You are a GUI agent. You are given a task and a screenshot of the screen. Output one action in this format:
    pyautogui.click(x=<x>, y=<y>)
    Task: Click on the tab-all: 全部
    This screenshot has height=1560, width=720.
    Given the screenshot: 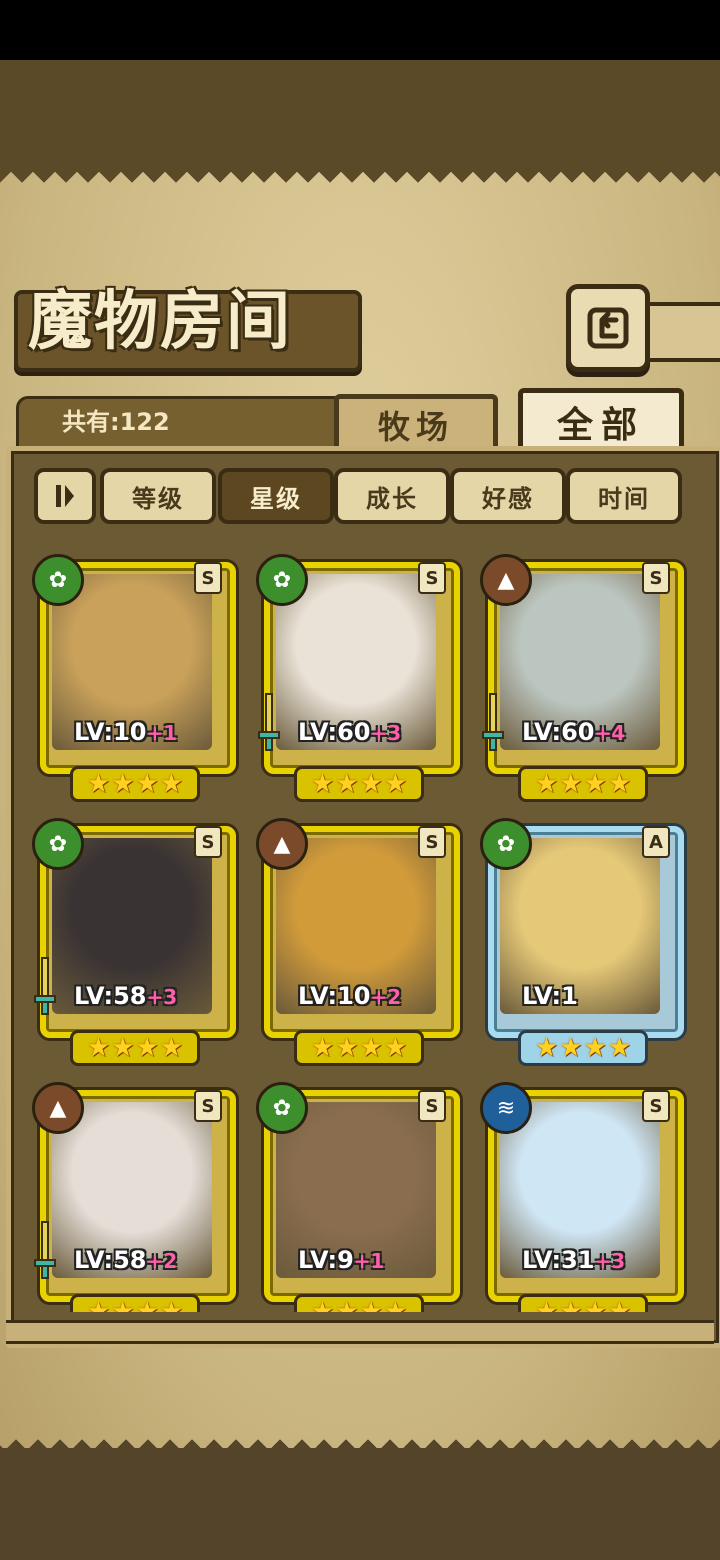 What is the action you would take?
    pyautogui.click(x=601, y=419)
    